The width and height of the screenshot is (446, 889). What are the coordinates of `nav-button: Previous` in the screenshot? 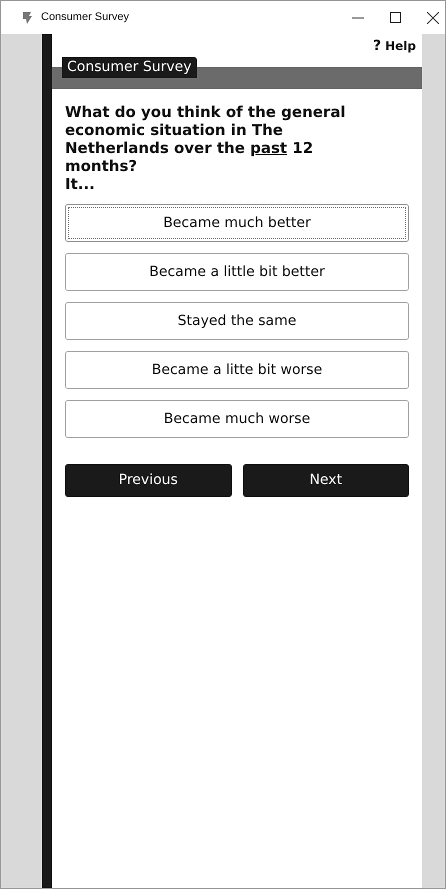 It's located at (148, 480).